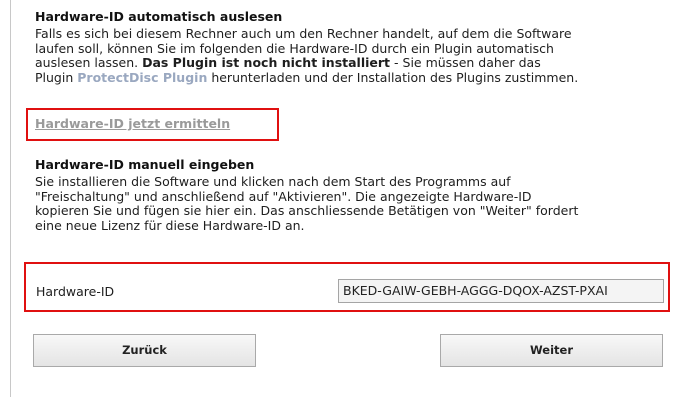 Image resolution: width=688 pixels, height=397 pixels. I want to click on manual-section-heading: Hardware-ID manuell eingeben, so click(145, 164).